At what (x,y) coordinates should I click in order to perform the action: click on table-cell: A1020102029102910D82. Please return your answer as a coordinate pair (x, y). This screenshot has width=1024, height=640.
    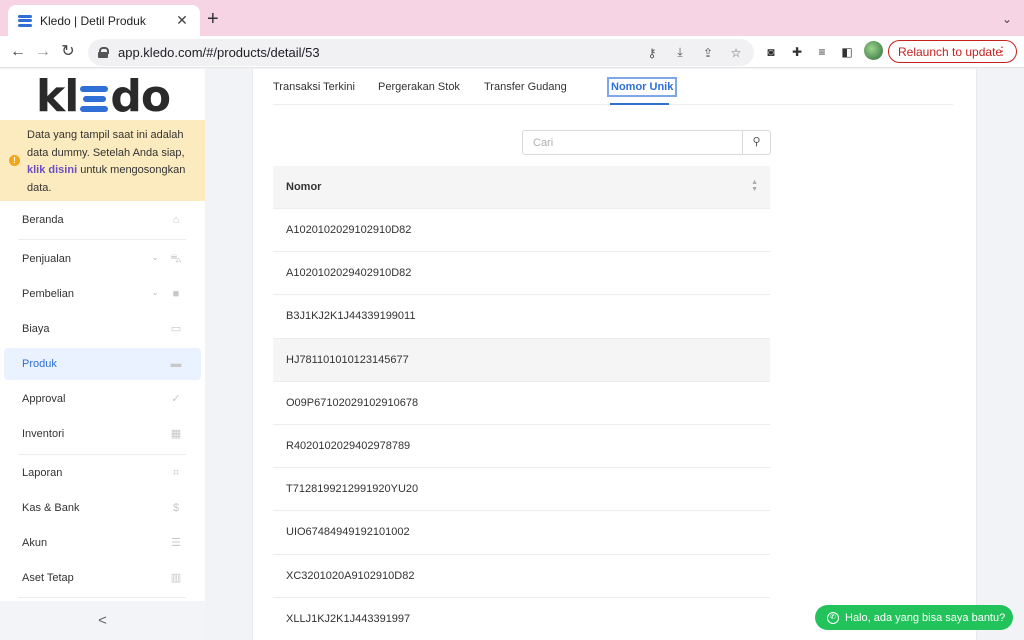
    Looking at the image, I should click on (349, 230).